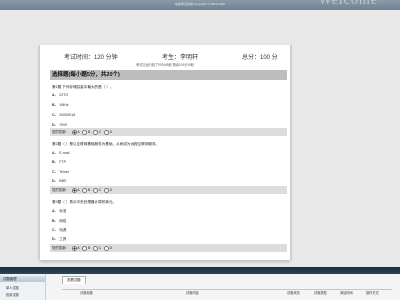 The width and height of the screenshot is (400, 300). What do you see at coordinates (320, 293) in the screenshot?
I see `col-type: 试卷类型` at bounding box center [320, 293].